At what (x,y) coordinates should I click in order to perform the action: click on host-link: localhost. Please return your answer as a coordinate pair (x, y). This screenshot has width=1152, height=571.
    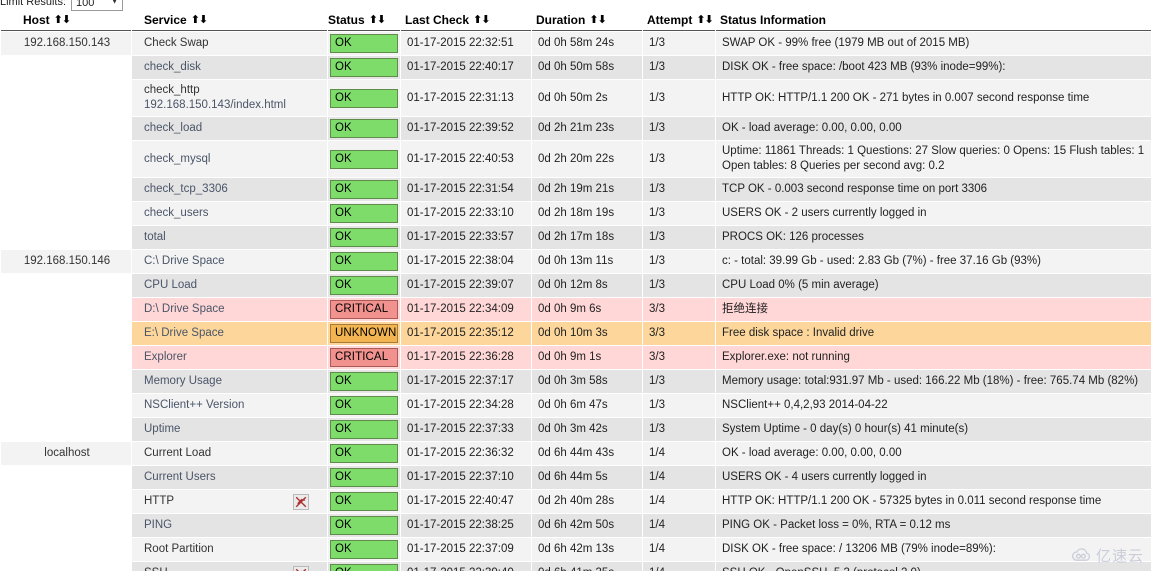
    Looking at the image, I should click on (66, 453).